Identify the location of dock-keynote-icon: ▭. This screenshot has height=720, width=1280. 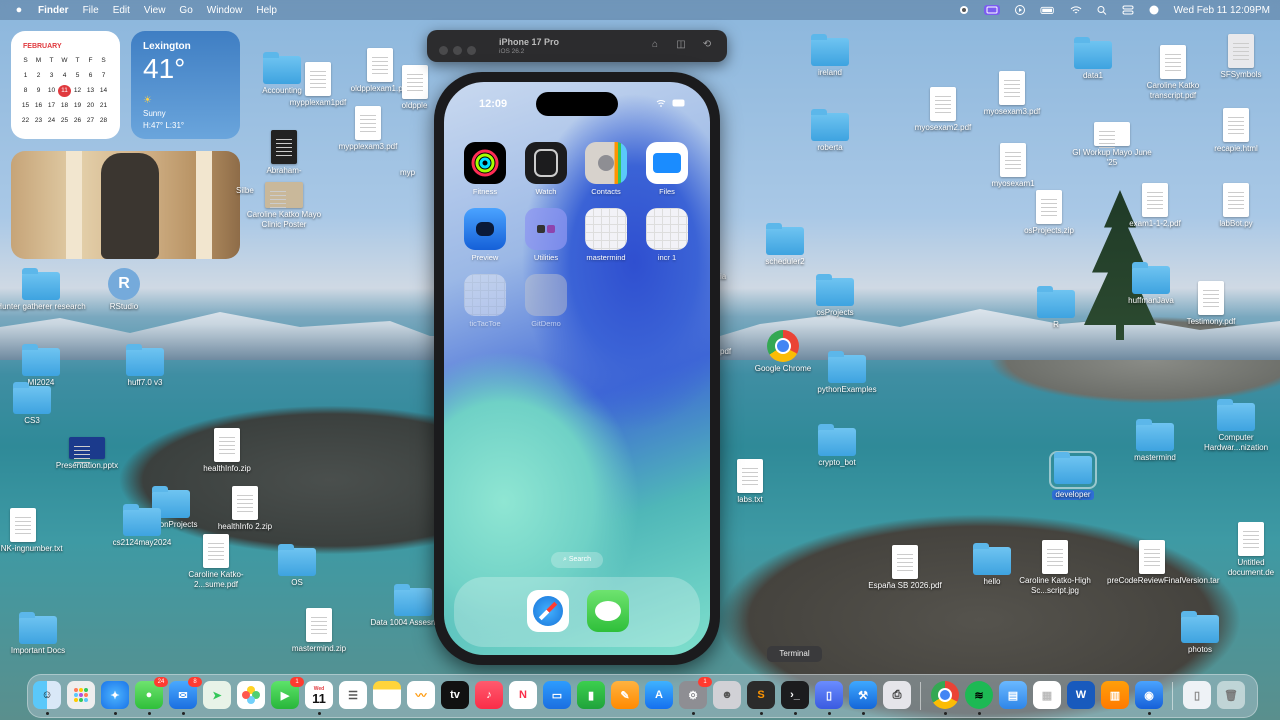
(557, 695).